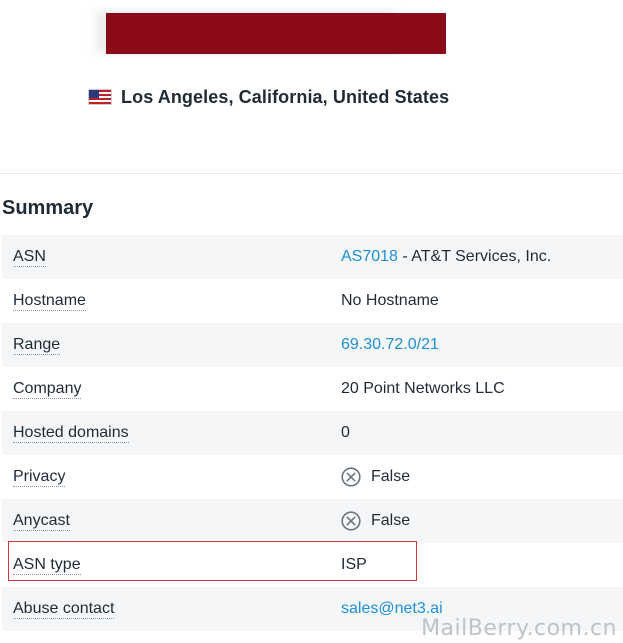  What do you see at coordinates (312, 433) in the screenshot?
I see `table-row-hosted-domains: Hosted domains 0` at bounding box center [312, 433].